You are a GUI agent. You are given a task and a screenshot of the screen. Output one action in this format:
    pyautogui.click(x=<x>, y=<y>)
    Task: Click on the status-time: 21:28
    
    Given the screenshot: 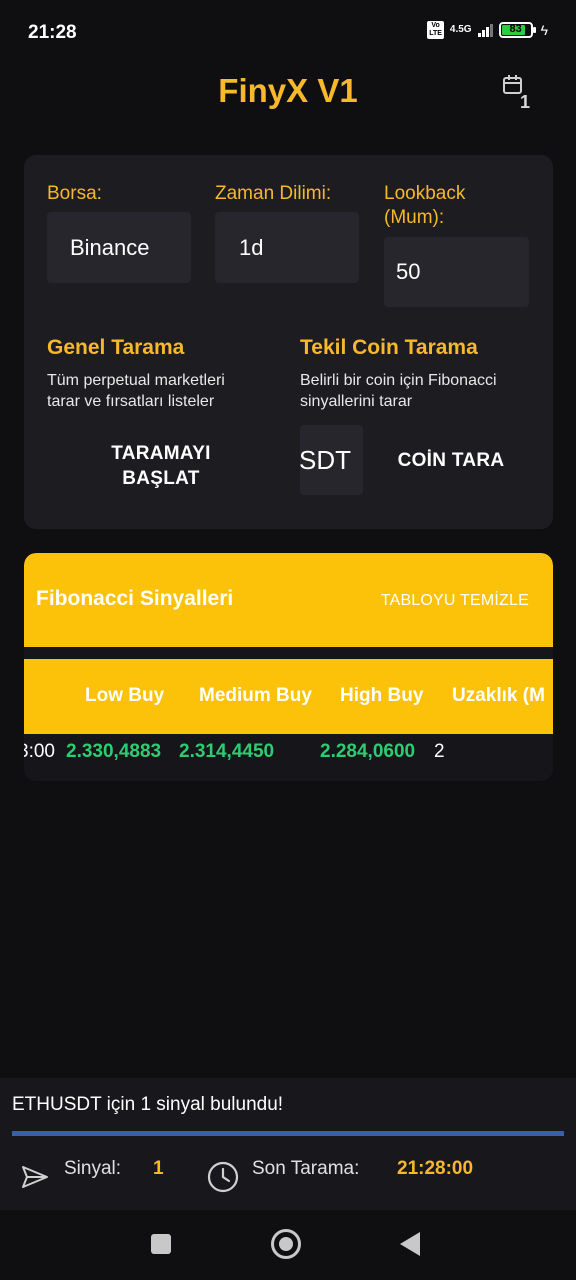 What is the action you would take?
    pyautogui.click(x=52, y=32)
    